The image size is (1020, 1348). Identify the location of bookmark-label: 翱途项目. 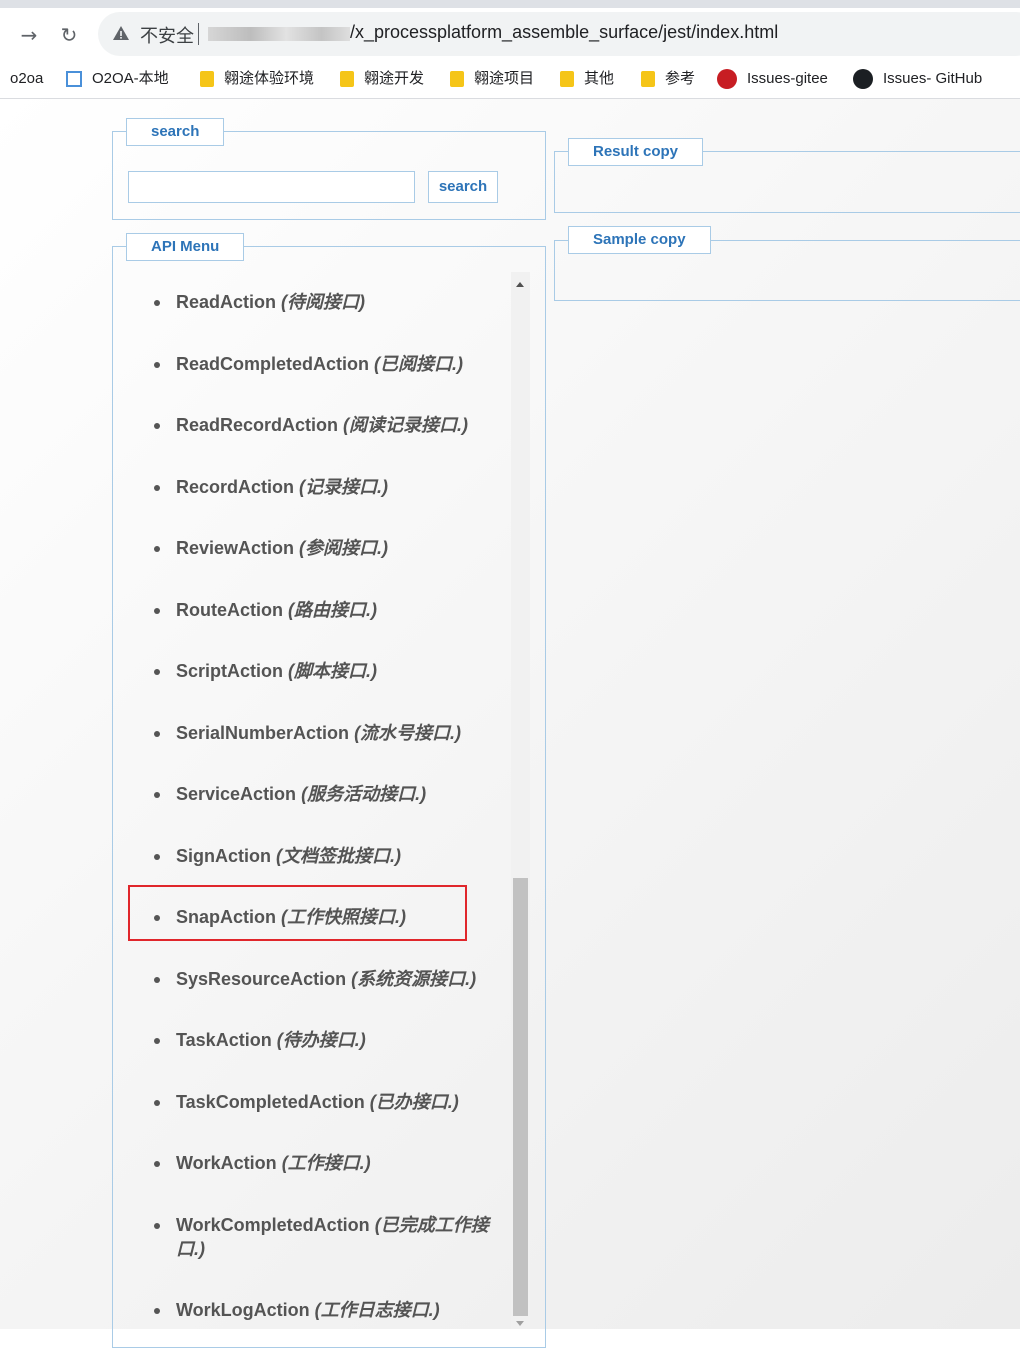
(504, 78).